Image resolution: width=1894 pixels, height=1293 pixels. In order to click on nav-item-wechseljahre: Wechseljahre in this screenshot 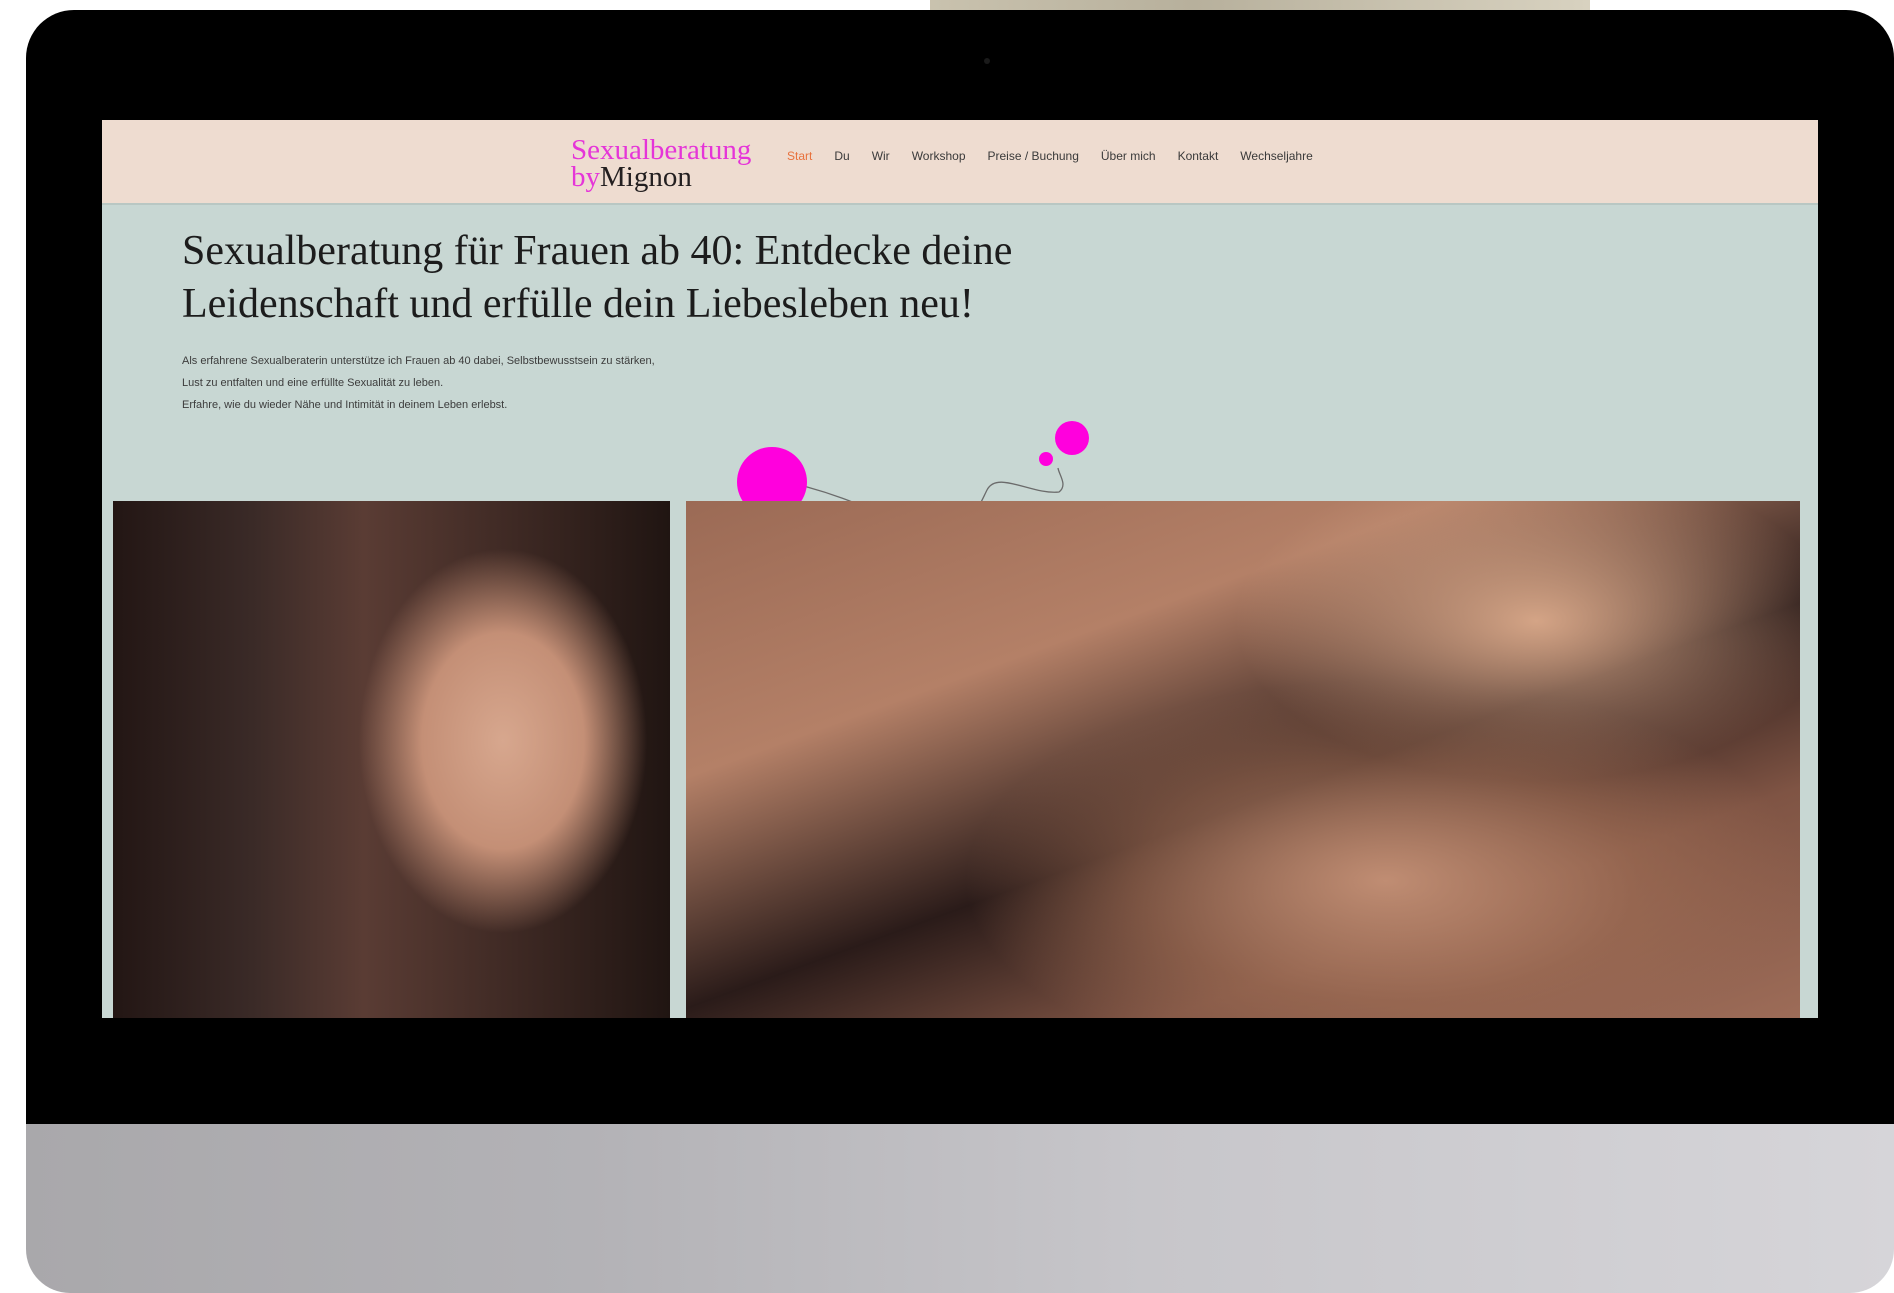, I will do `click(1276, 156)`.